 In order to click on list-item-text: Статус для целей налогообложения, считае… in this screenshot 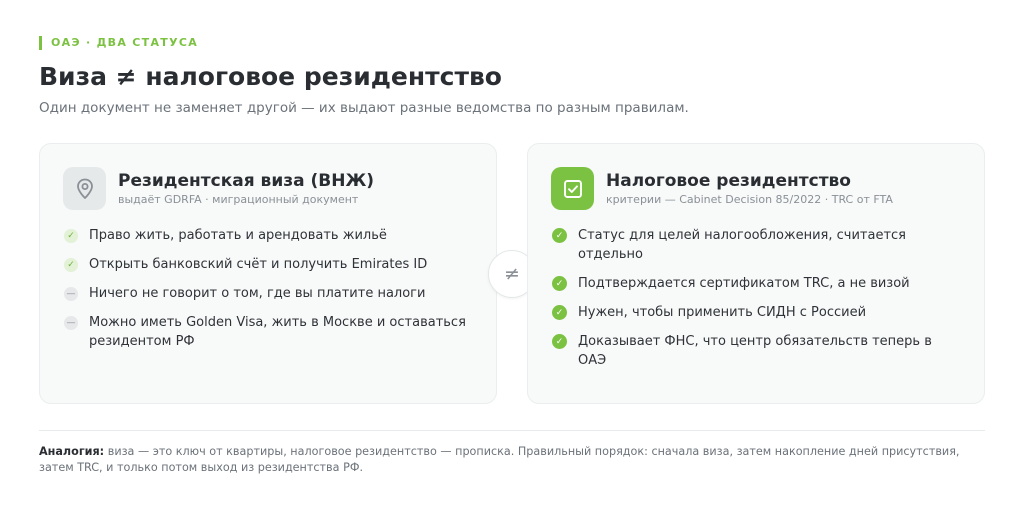, I will do `click(742, 245)`.